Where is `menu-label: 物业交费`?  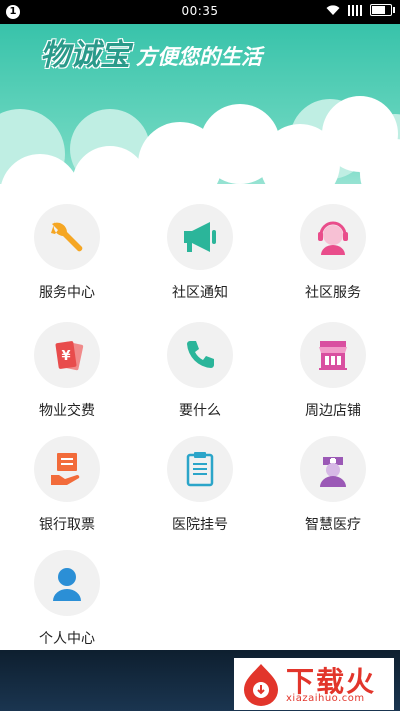 menu-label: 物业交费 is located at coordinates (67, 411).